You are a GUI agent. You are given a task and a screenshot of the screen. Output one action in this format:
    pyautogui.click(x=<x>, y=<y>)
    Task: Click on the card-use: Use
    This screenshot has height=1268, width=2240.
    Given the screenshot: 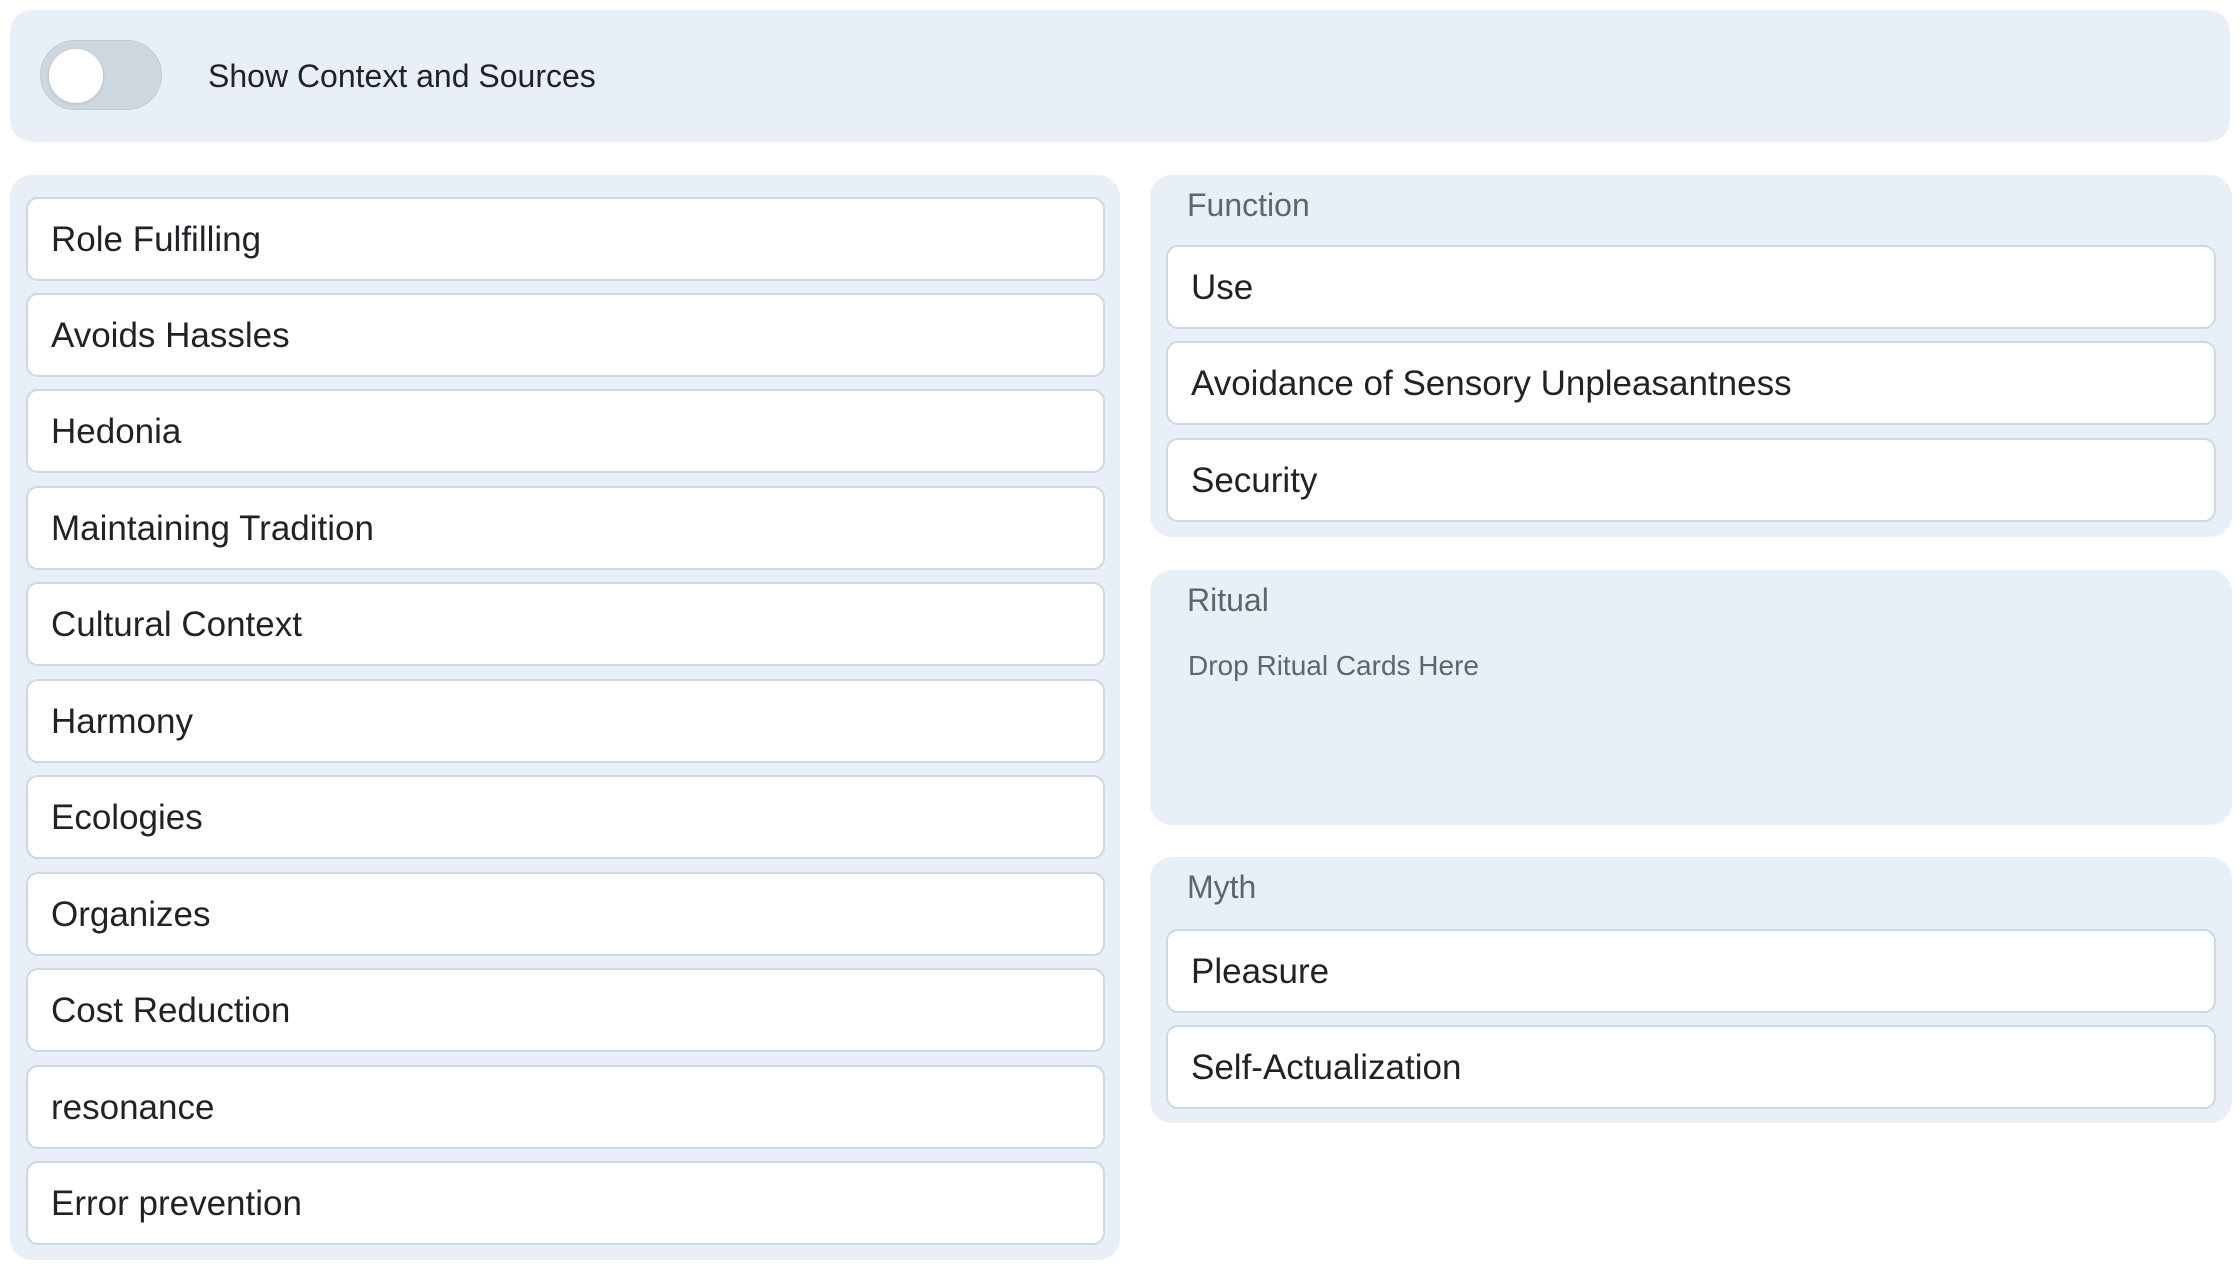 What is the action you would take?
    pyautogui.click(x=1691, y=287)
    